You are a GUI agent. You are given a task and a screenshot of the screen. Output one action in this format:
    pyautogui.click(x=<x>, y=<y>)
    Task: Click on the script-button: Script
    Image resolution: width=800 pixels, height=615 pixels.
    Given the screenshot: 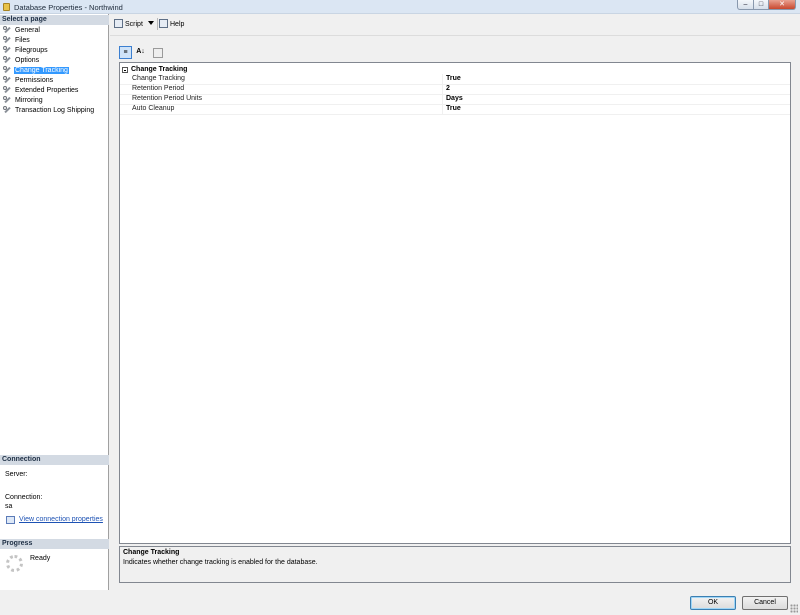 What is the action you would take?
    pyautogui.click(x=128, y=24)
    